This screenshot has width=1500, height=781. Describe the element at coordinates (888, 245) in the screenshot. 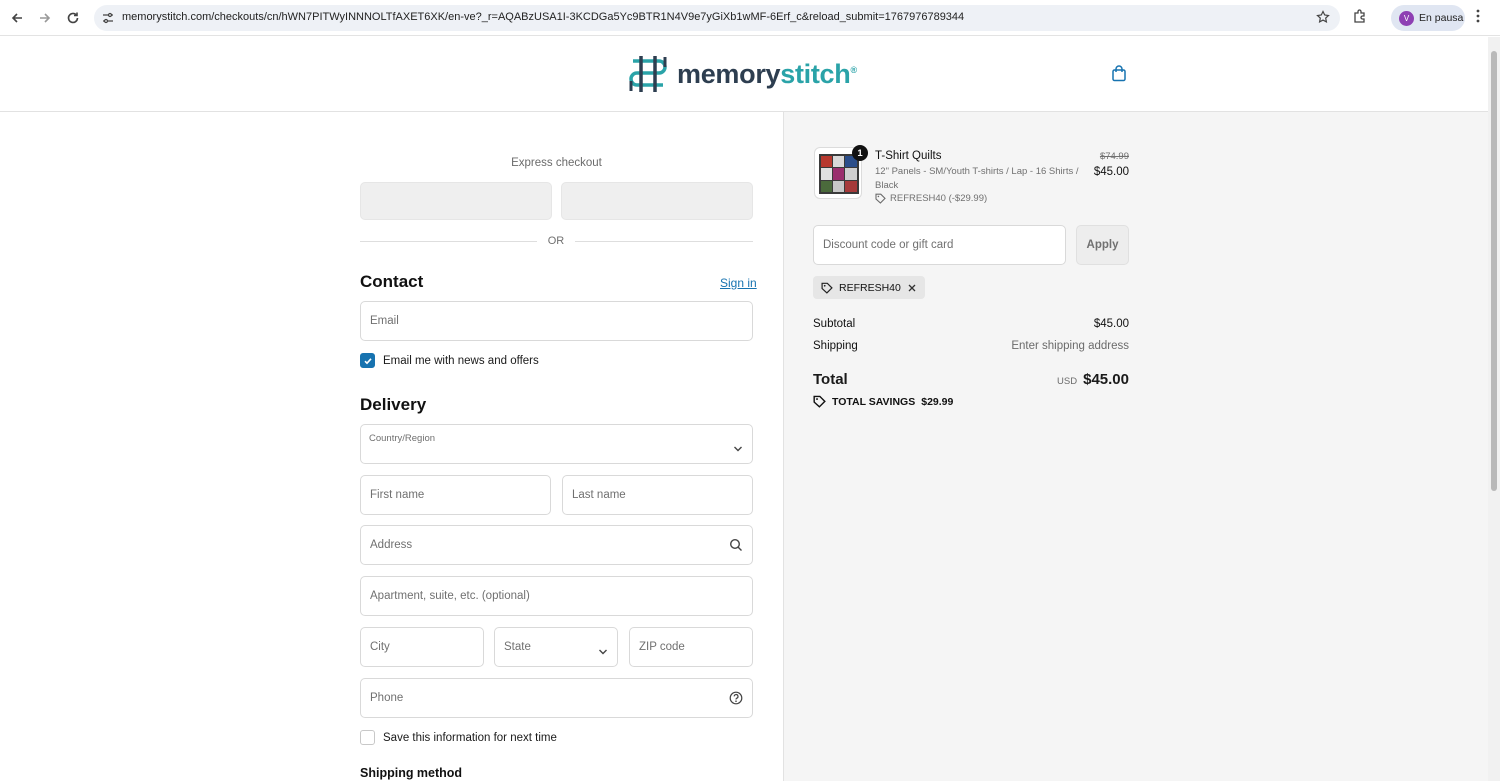

I see `discount-placeholder: Discount code or gift card` at that location.